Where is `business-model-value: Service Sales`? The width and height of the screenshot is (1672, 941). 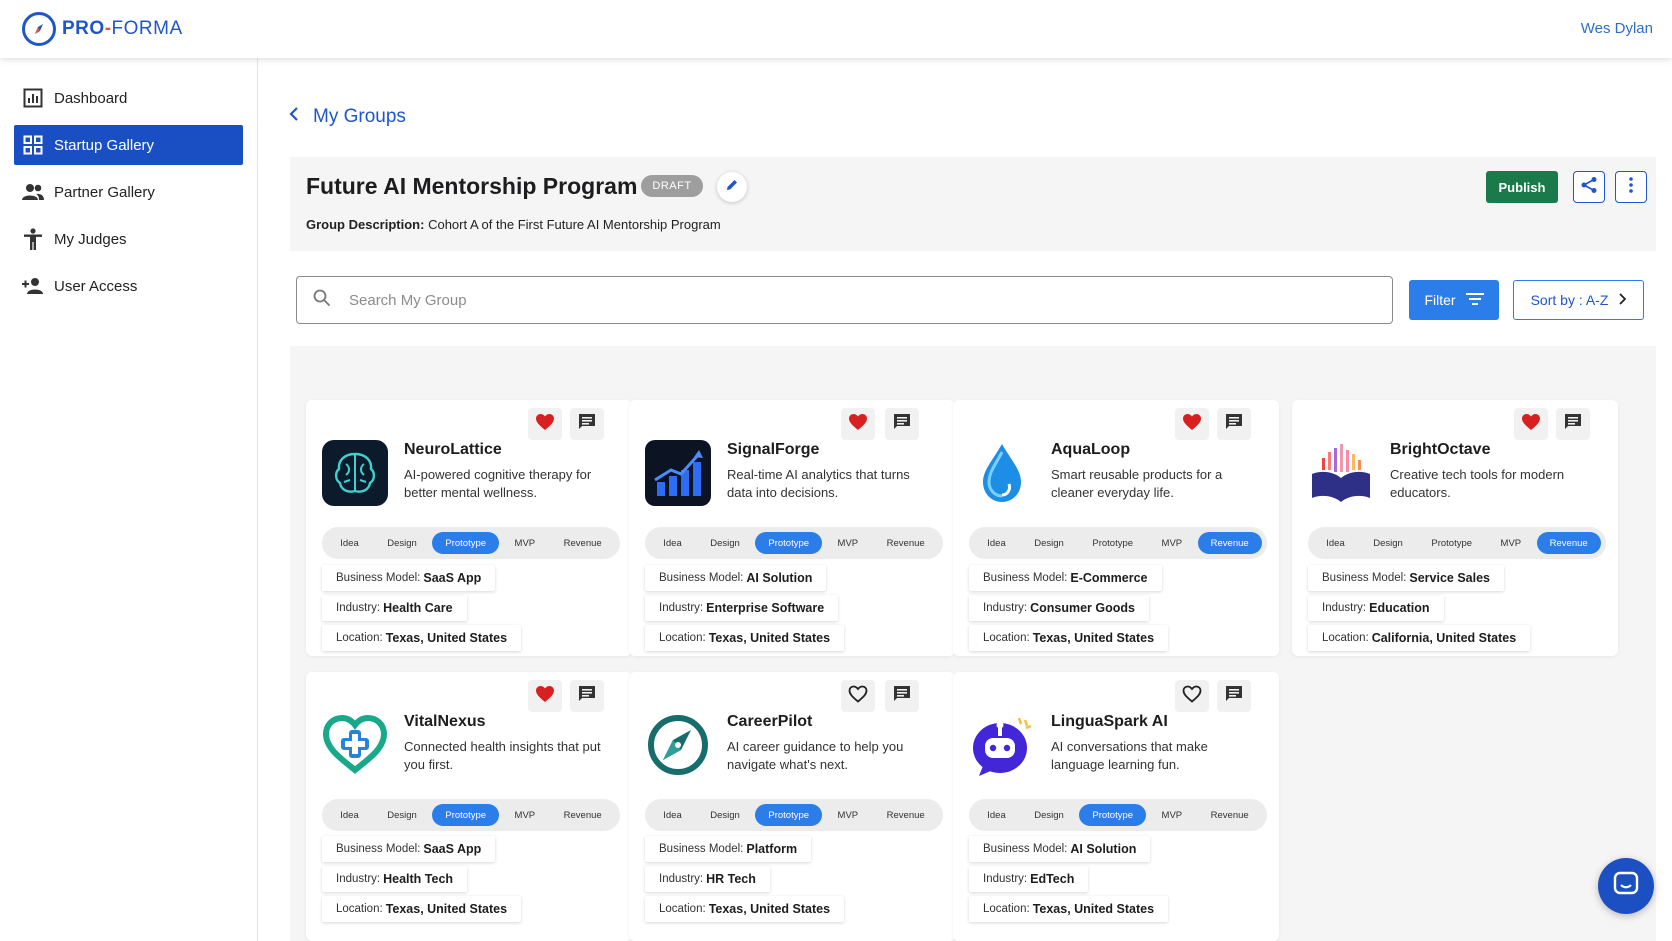 business-model-value: Service Sales is located at coordinates (1449, 578).